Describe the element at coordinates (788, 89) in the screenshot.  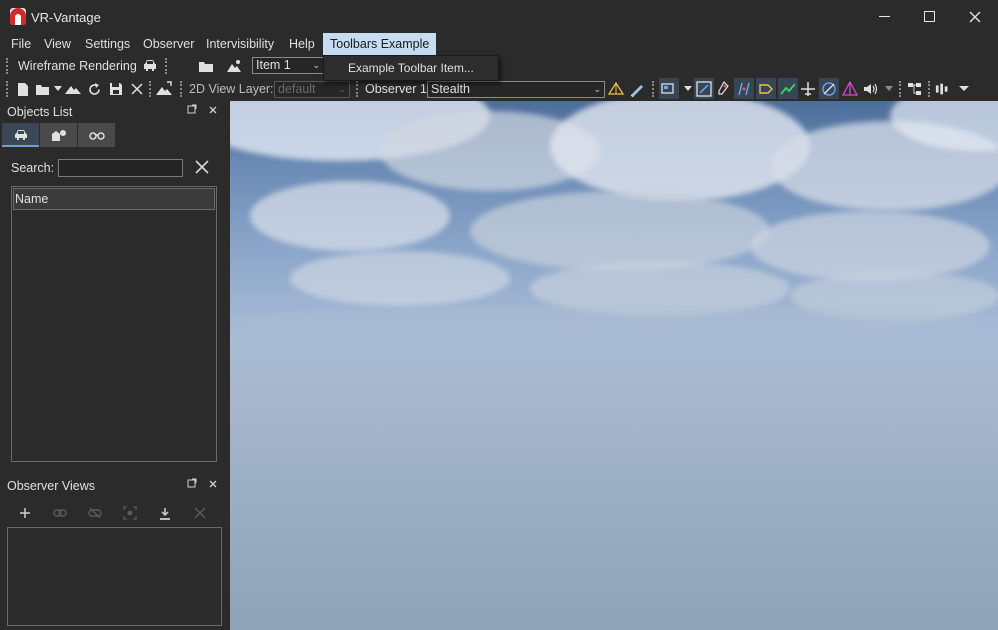
I see `line-chart-icon` at that location.